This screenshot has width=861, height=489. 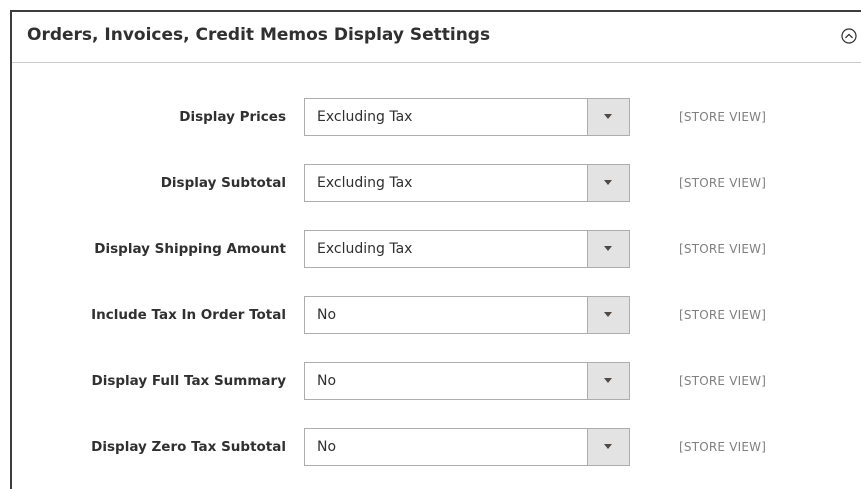 I want to click on settings-row-display-full-tax-summary: Display Full Tax Summary No [STORE VIEW], so click(x=432, y=382).